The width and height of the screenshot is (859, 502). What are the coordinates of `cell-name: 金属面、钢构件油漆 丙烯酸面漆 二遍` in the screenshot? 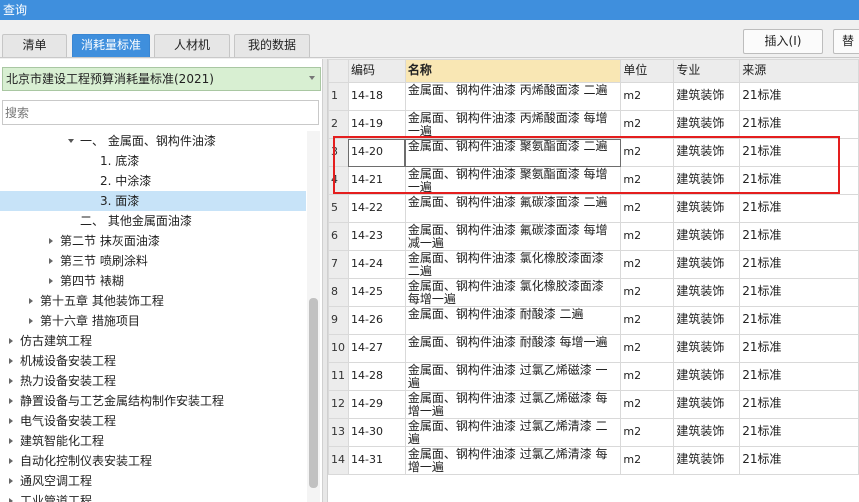 It's located at (513, 96).